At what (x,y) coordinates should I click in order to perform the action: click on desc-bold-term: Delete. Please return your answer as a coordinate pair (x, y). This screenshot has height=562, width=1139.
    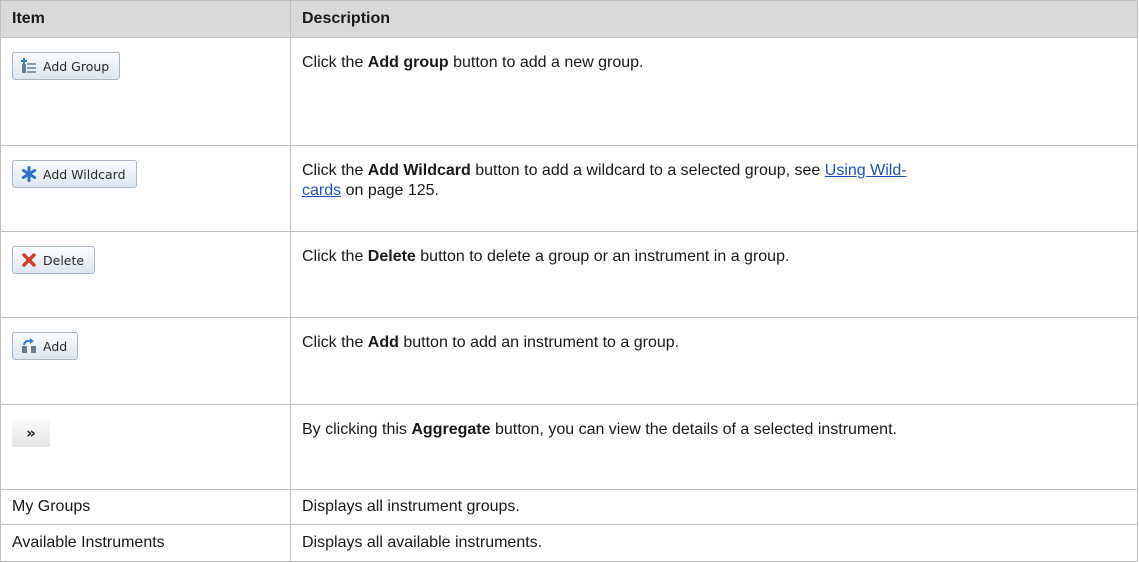
    Looking at the image, I should click on (391, 256).